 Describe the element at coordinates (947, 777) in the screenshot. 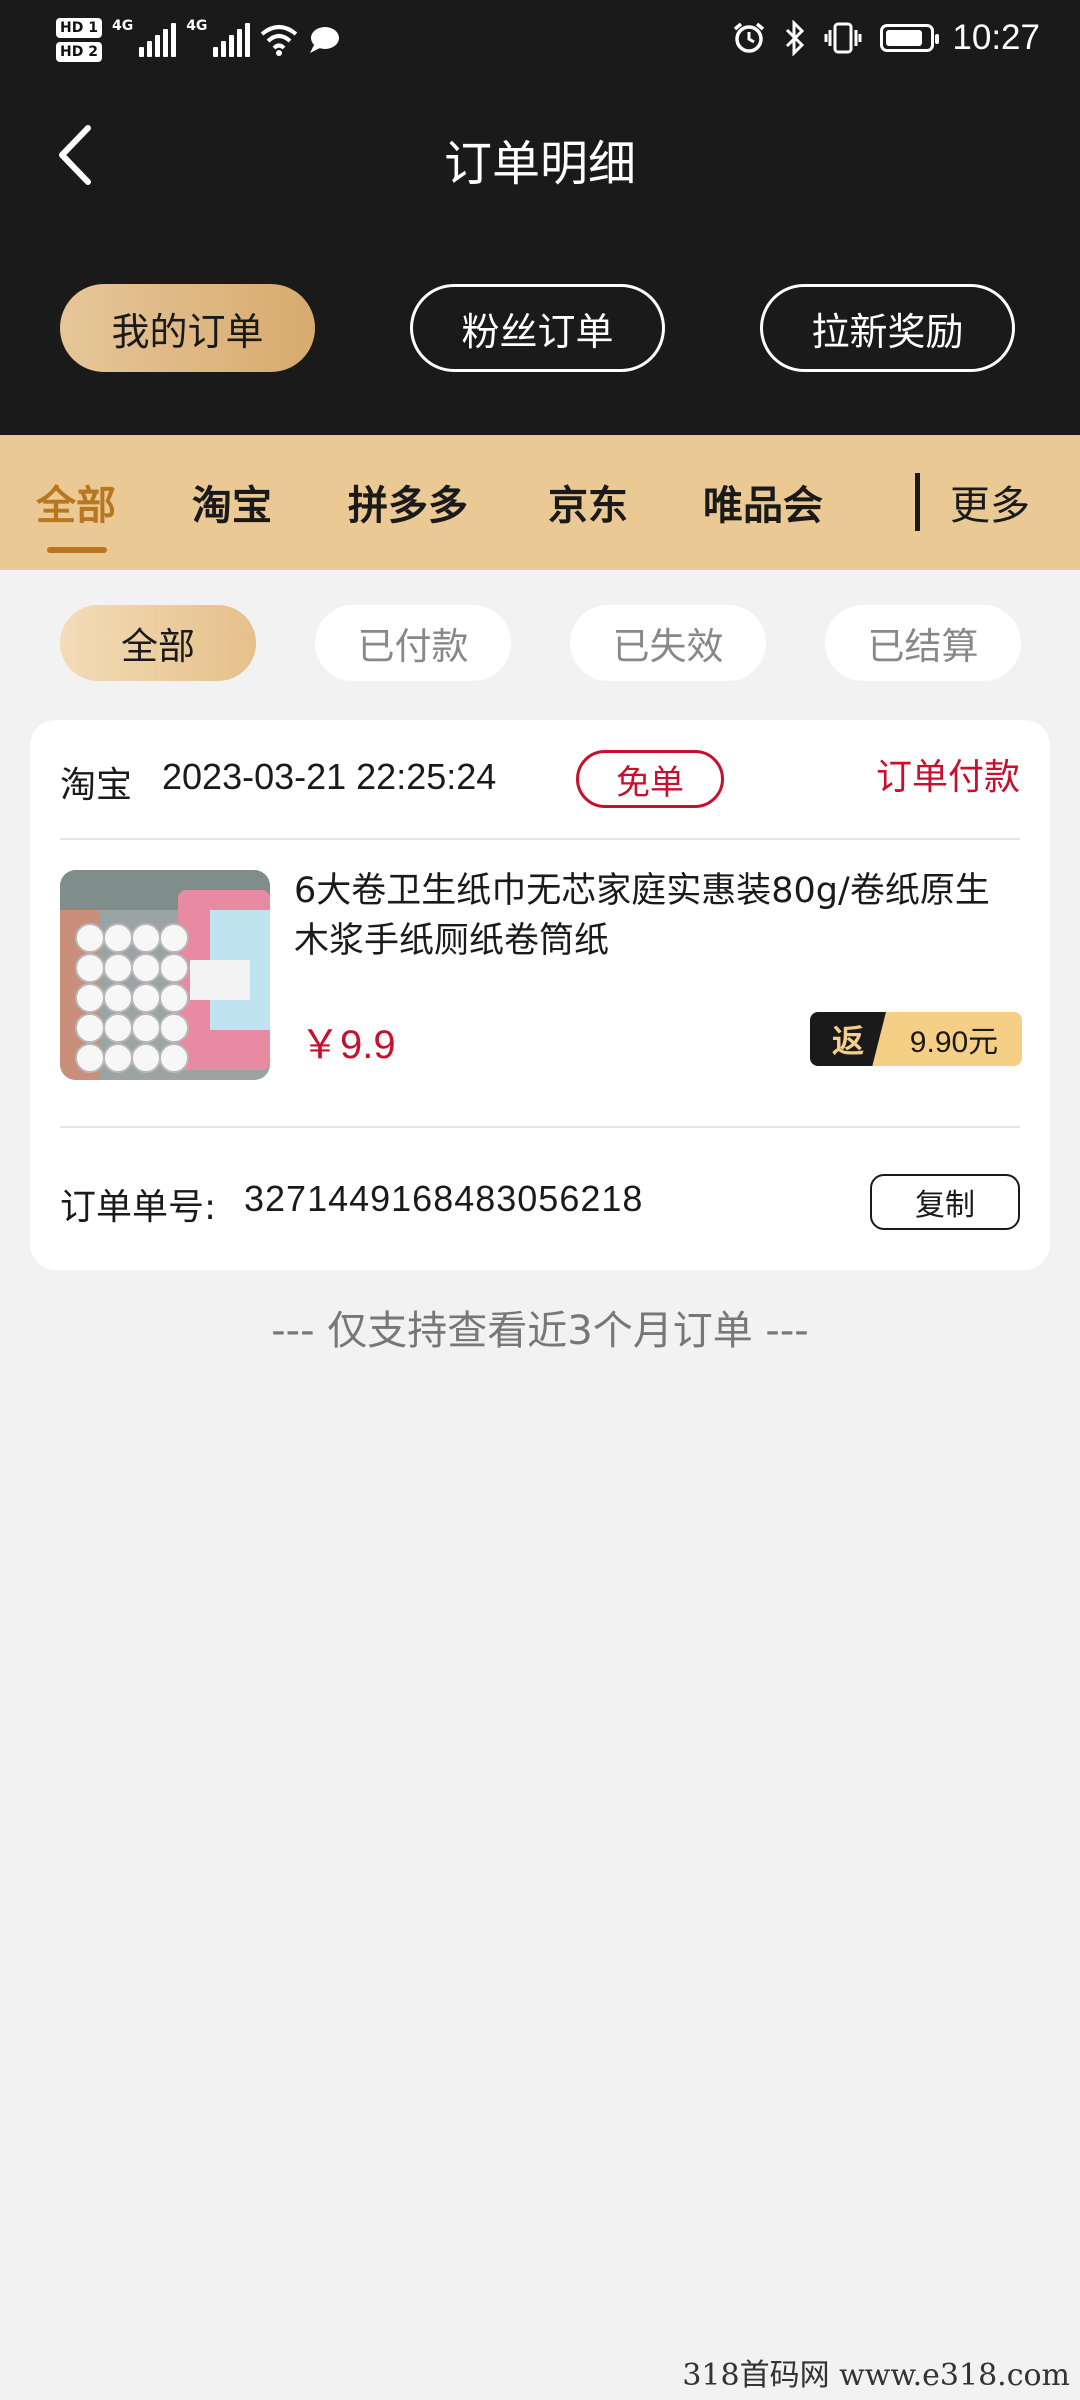

I see `order-status: 订单付款` at that location.